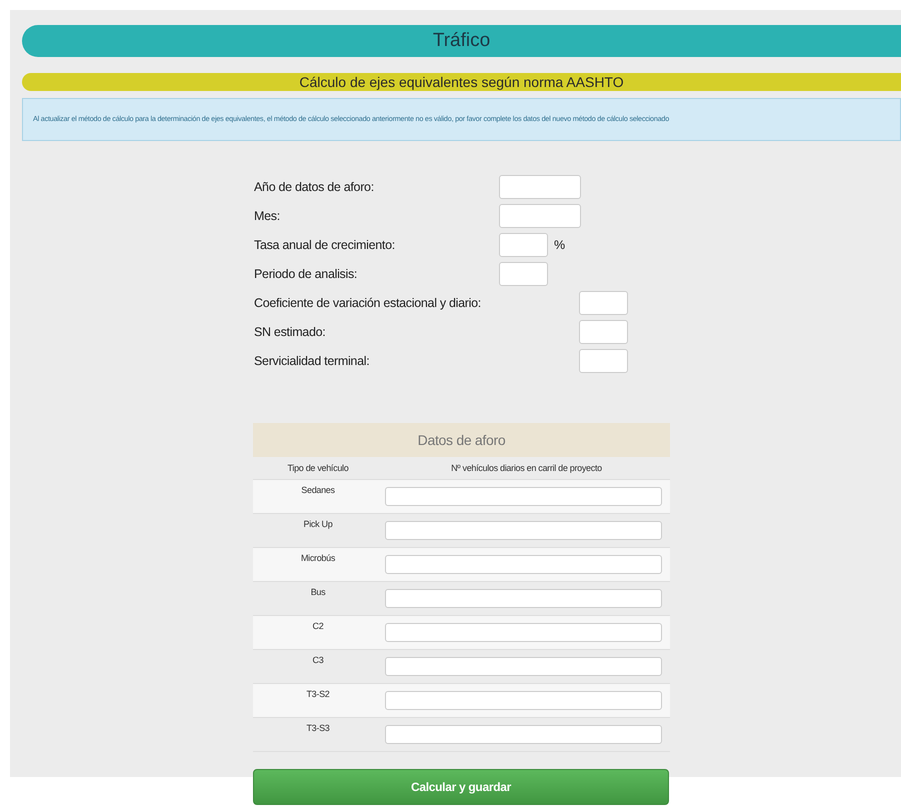  Describe the element at coordinates (290, 331) in the screenshot. I see `field-label: SN estimado:` at that location.